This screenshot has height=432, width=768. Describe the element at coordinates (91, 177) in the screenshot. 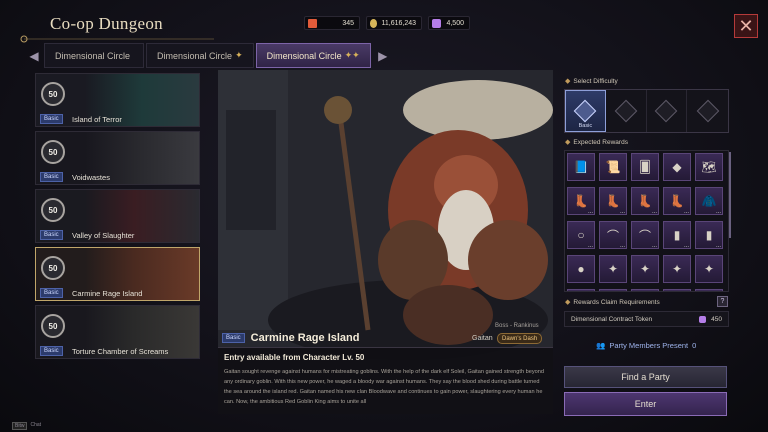

I see `dungeon-name: Voidwastes` at that location.